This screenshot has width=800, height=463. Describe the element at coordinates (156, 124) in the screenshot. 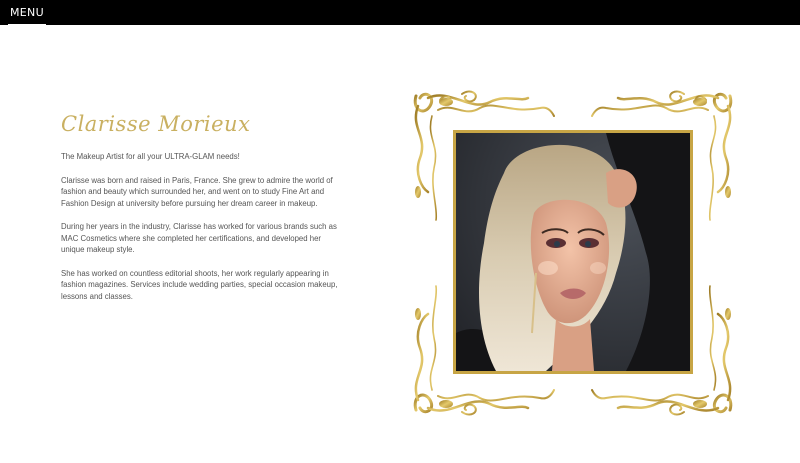

I see `artist-name: Clarisse Morieux` at that location.